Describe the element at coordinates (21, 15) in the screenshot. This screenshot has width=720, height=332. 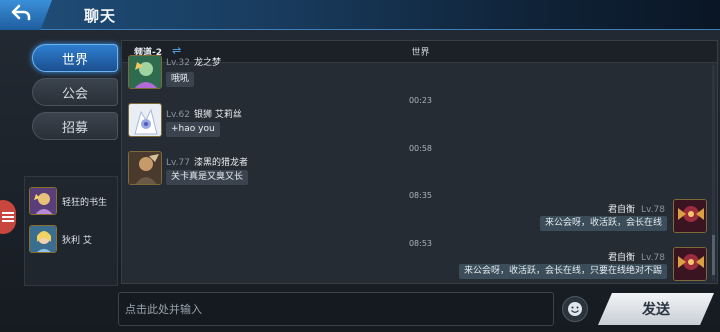
I see `back-arrow-icon` at that location.